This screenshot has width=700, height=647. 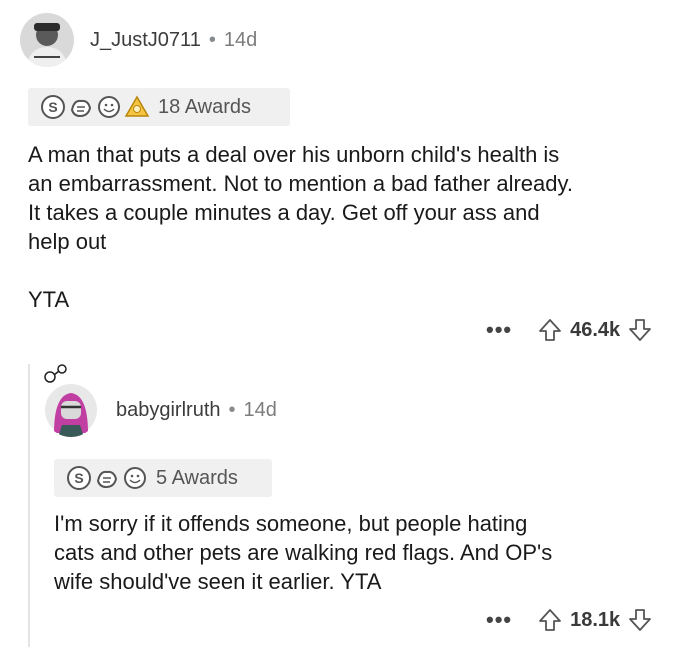 I want to click on awards-bar: S 18 Awards, so click(x=159, y=107).